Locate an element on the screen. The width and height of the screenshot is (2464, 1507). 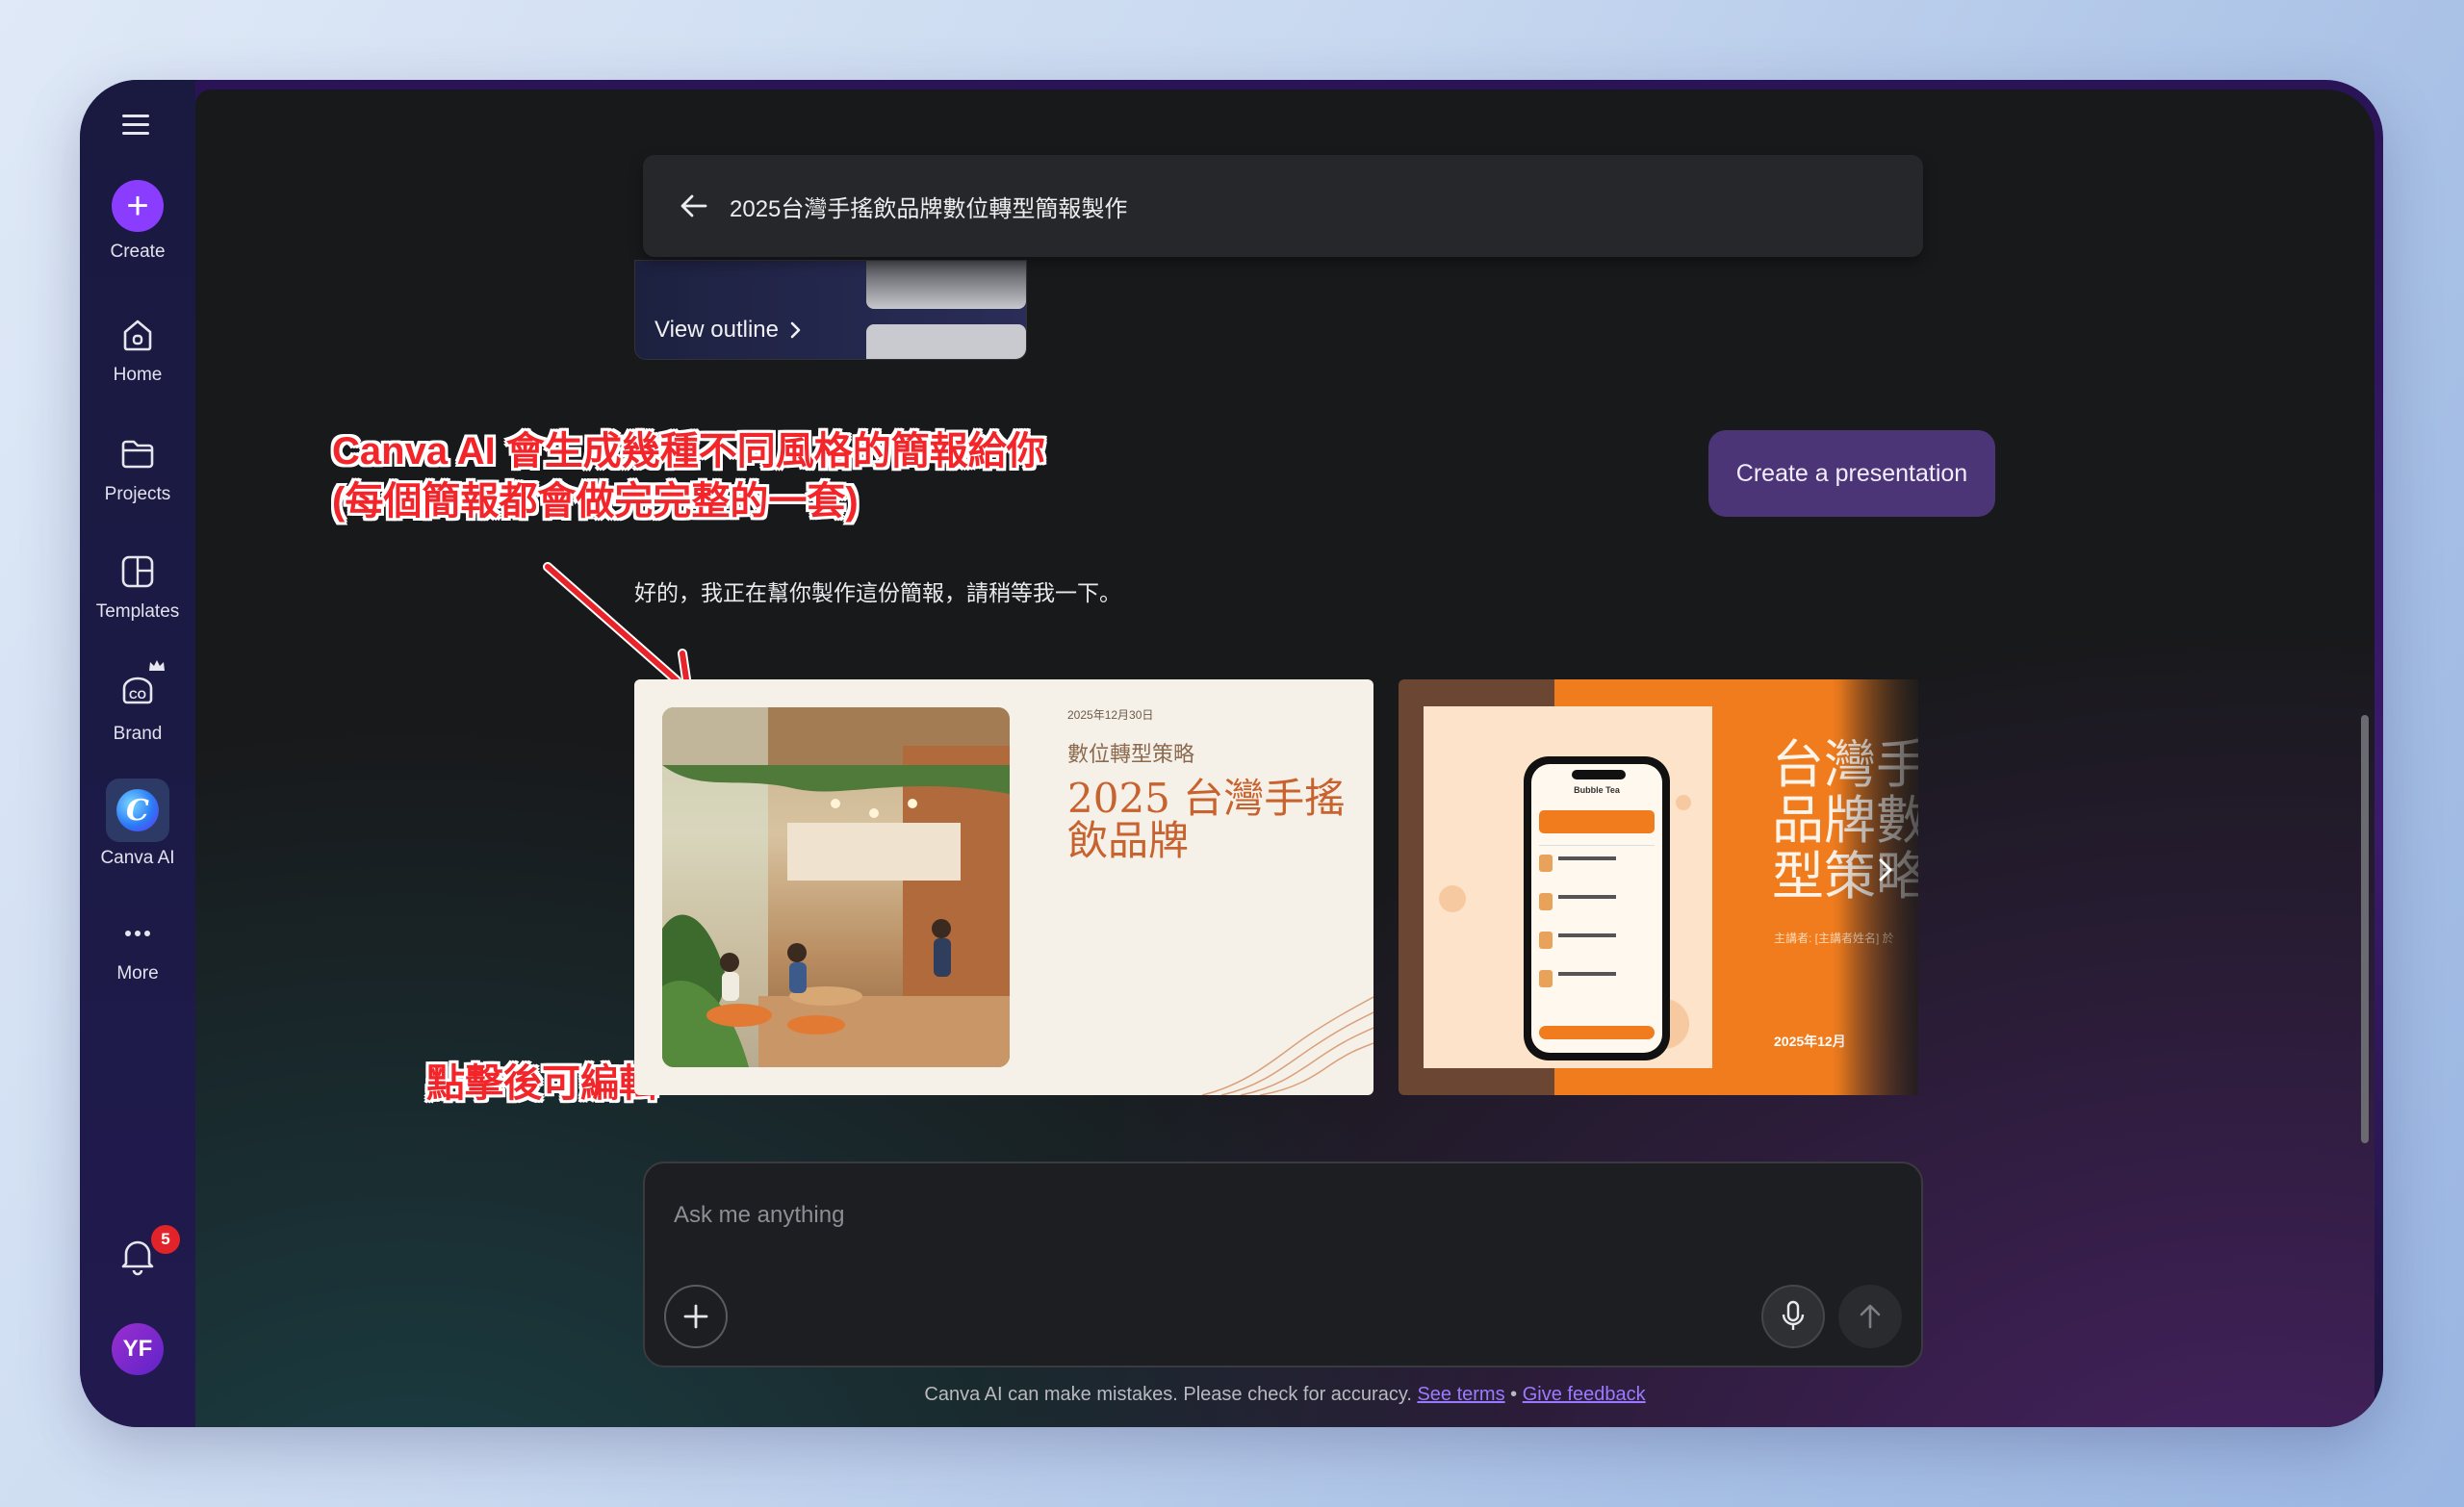
crown-icon is located at coordinates (157, 665).